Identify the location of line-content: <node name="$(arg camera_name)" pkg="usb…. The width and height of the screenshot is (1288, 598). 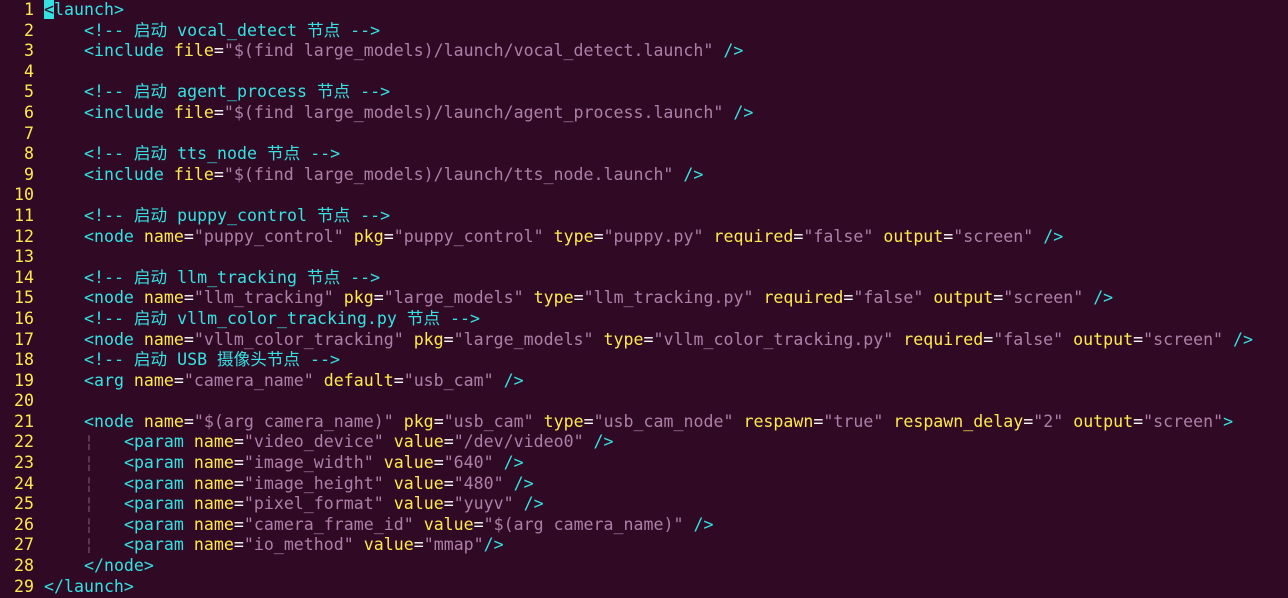
(638, 421).